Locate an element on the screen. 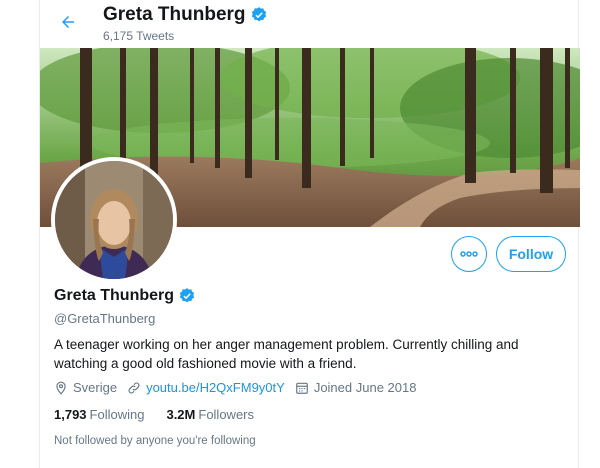 This screenshot has height=468, width=600. calendar-icon is located at coordinates (301, 388).